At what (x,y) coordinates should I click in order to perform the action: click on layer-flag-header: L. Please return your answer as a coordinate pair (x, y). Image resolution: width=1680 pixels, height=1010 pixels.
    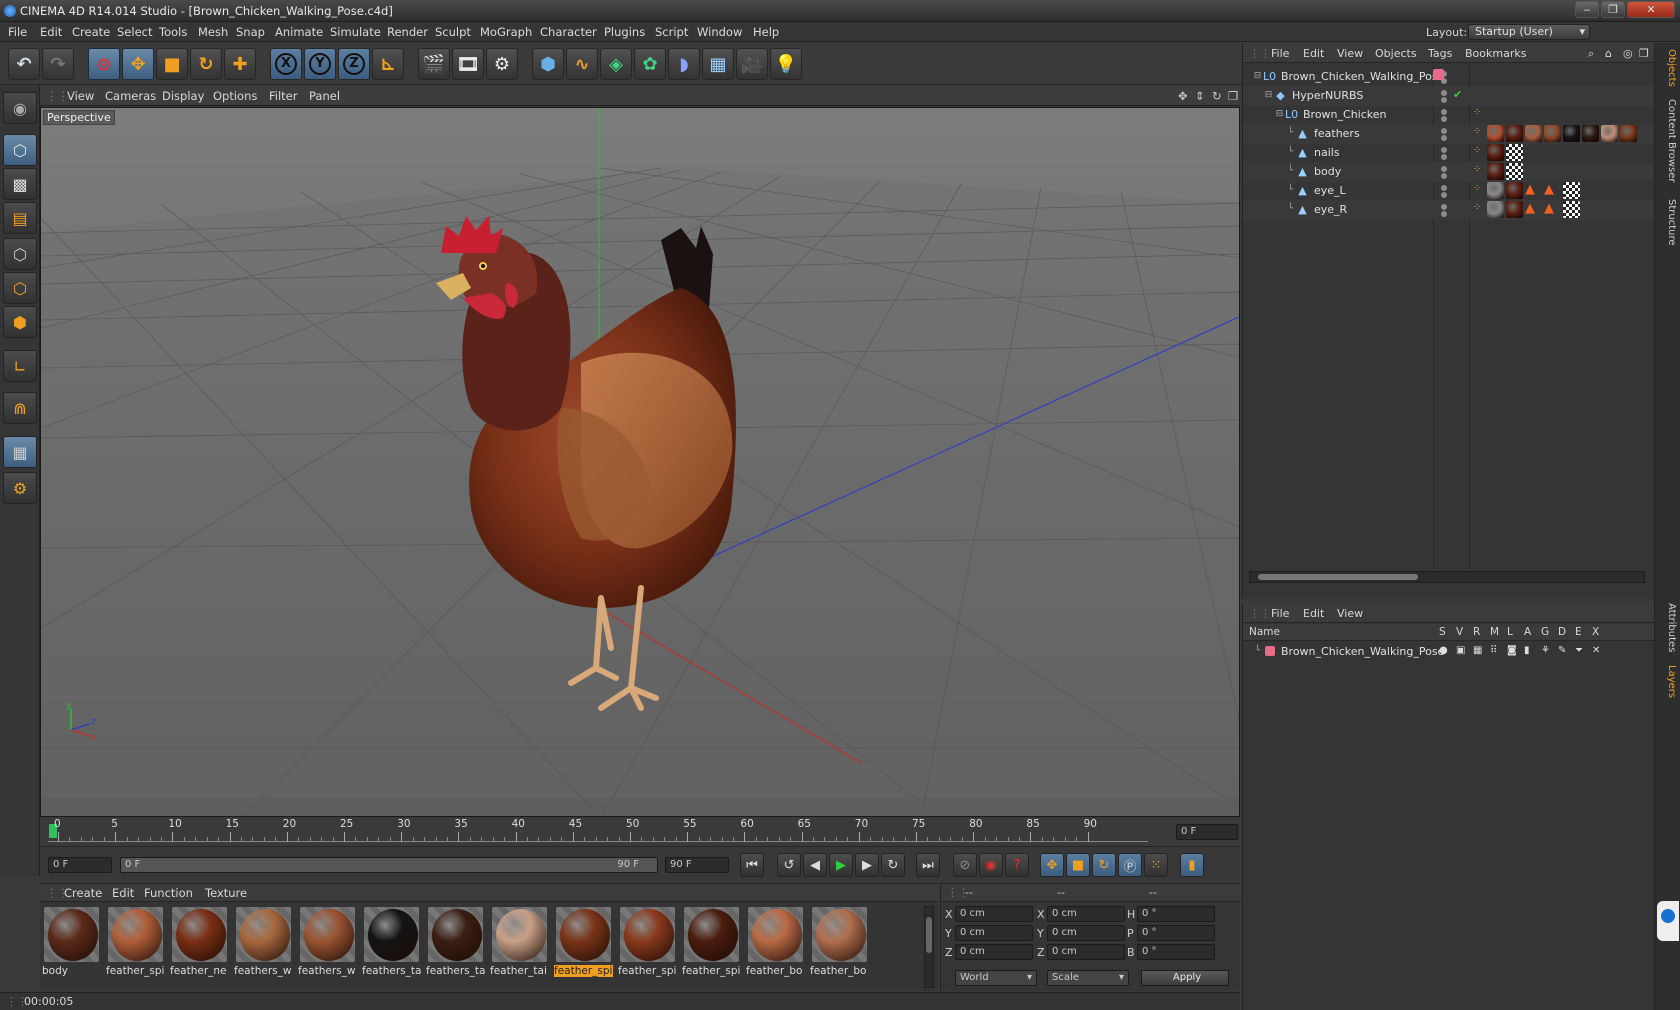
    Looking at the image, I should click on (1510, 632).